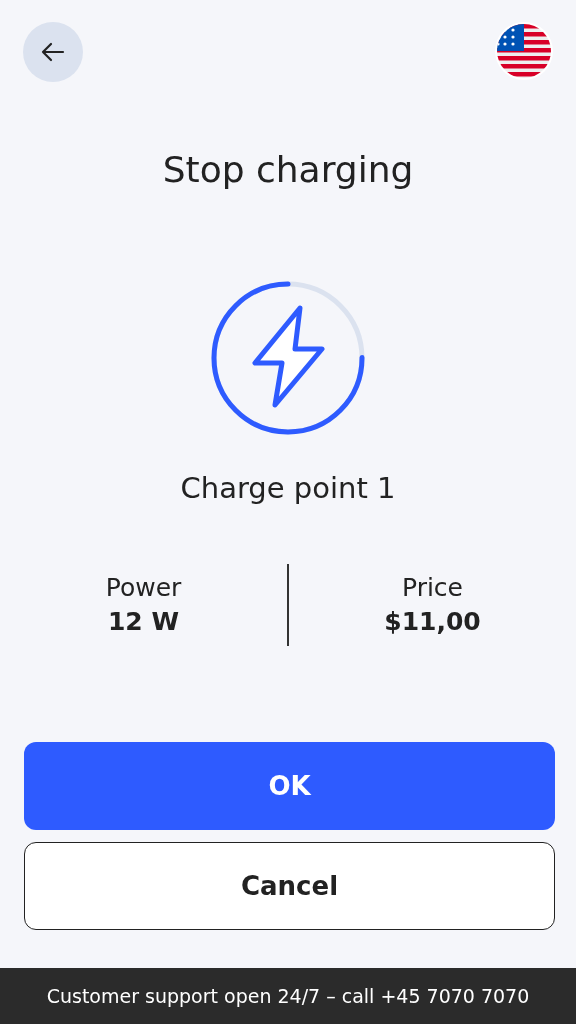  I want to click on stat-label: Price, so click(432, 588).